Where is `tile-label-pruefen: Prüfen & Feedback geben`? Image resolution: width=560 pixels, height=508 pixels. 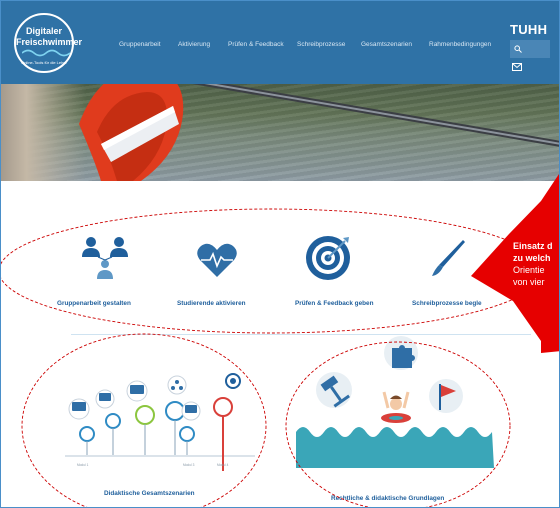 tile-label-pruefen: Prüfen & Feedback geben is located at coordinates (334, 303).